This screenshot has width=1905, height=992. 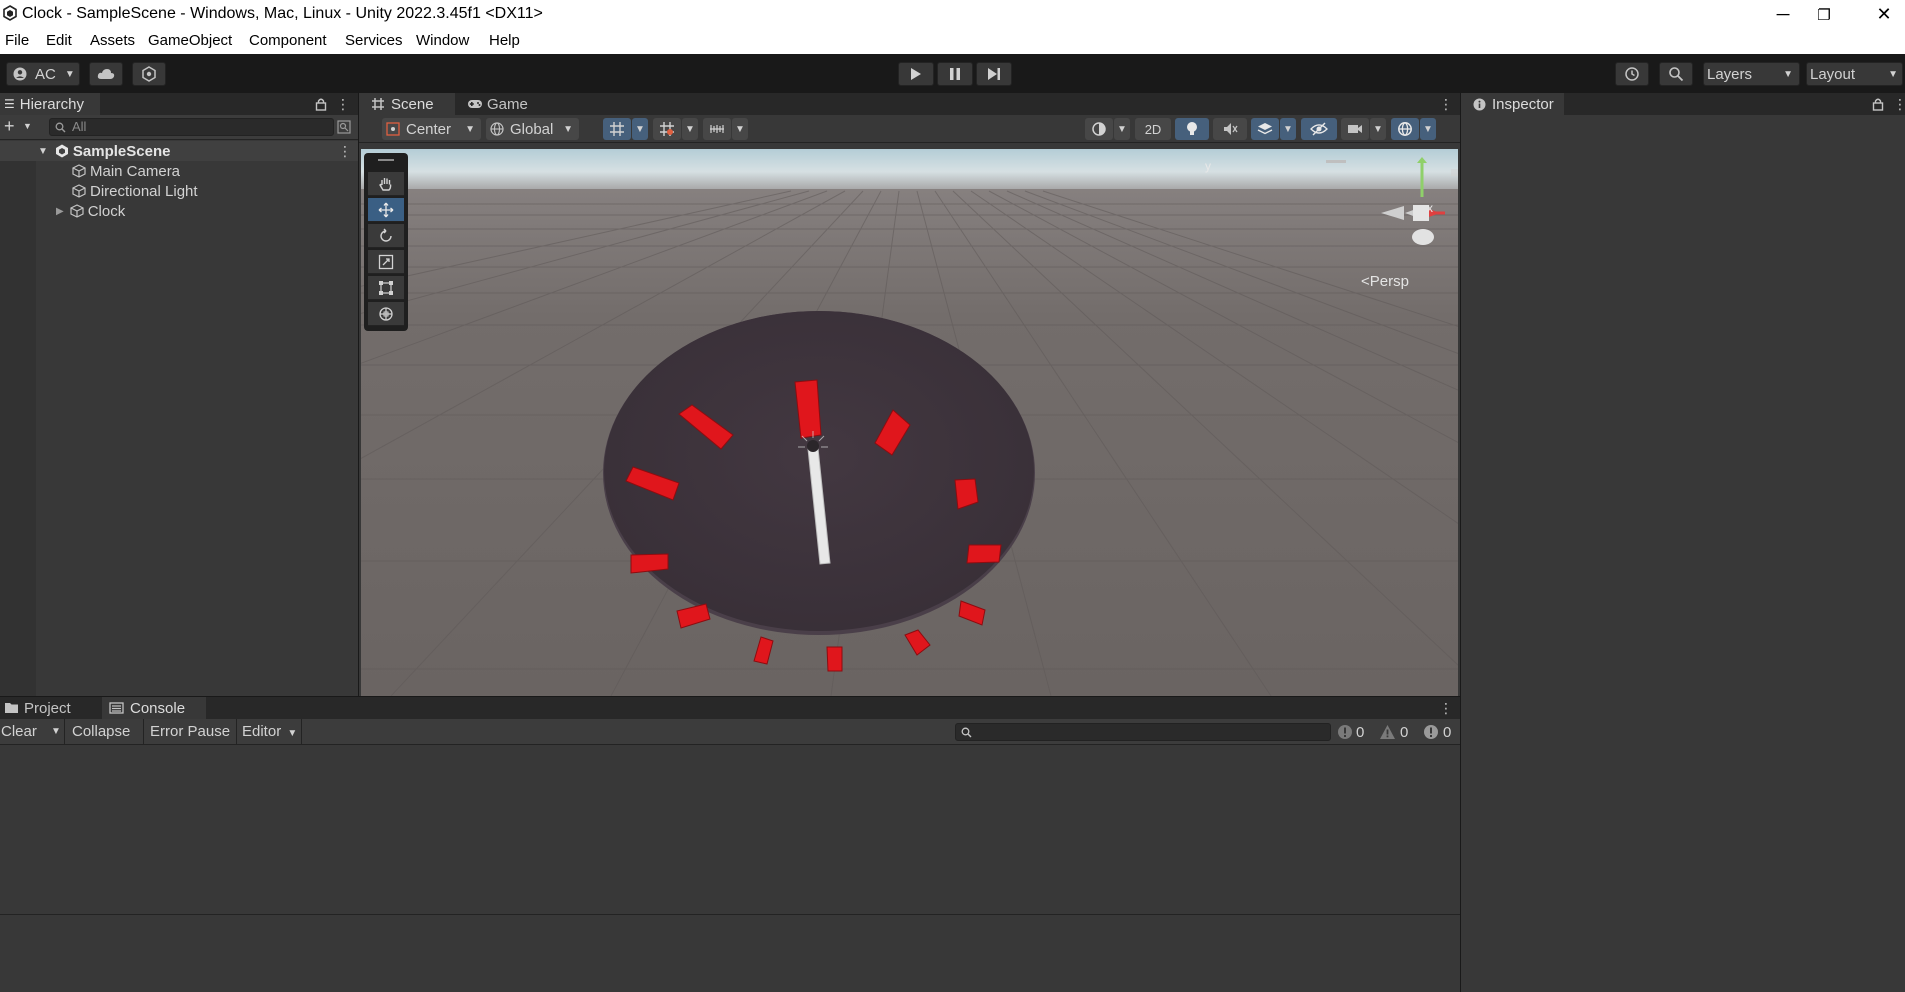 I want to click on console-tab-bar: Project Console ⋮, so click(x=730, y=708).